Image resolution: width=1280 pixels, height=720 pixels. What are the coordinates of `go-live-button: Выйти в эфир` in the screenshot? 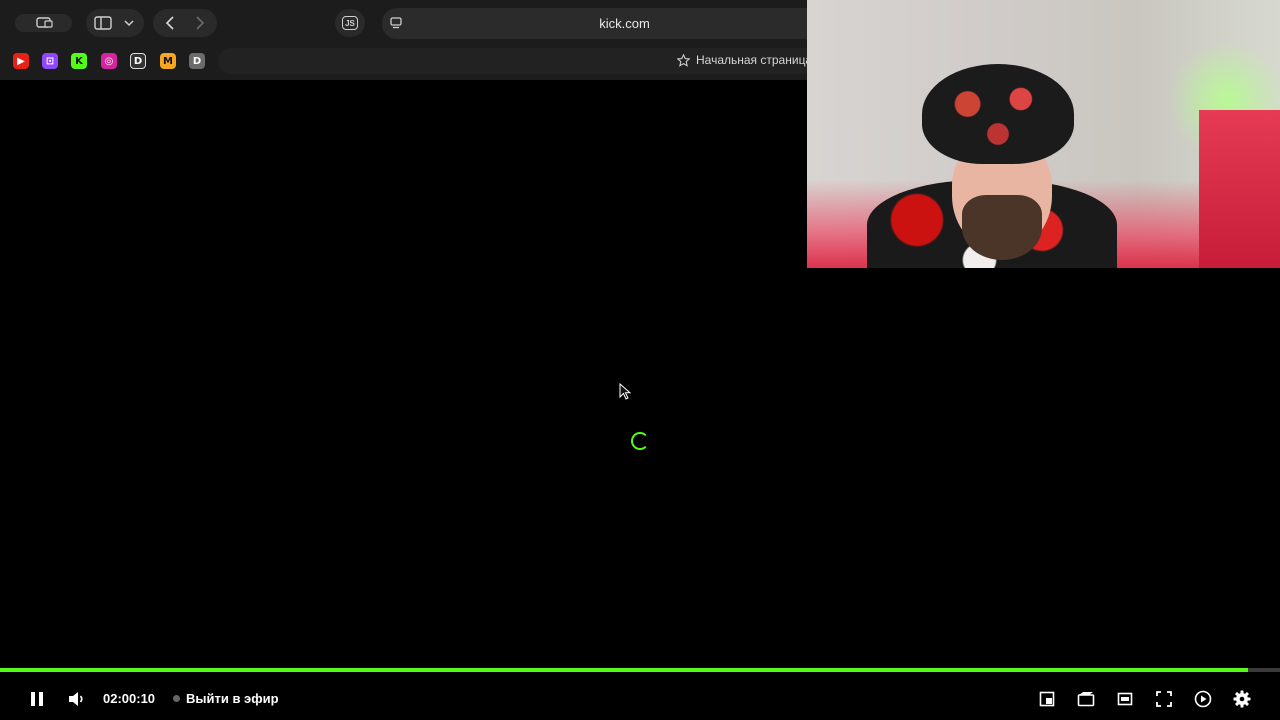 It's located at (226, 698).